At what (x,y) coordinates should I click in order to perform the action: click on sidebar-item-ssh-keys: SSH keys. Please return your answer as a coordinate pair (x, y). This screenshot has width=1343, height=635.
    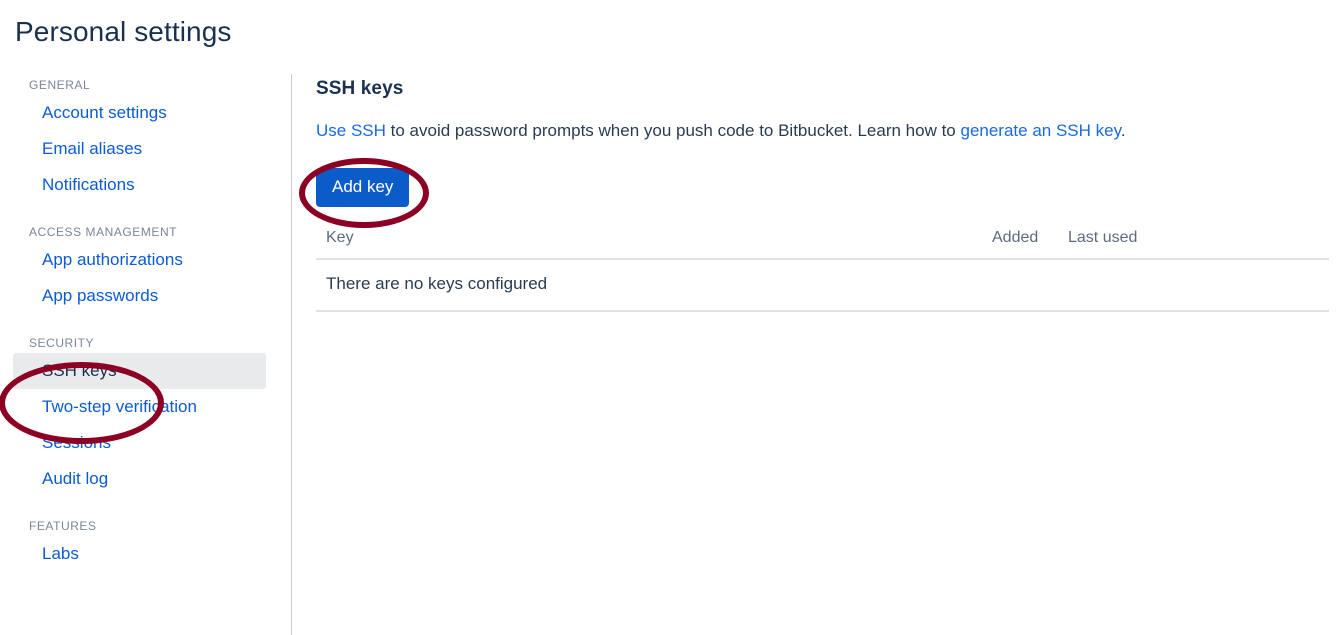
    Looking at the image, I should click on (139, 371).